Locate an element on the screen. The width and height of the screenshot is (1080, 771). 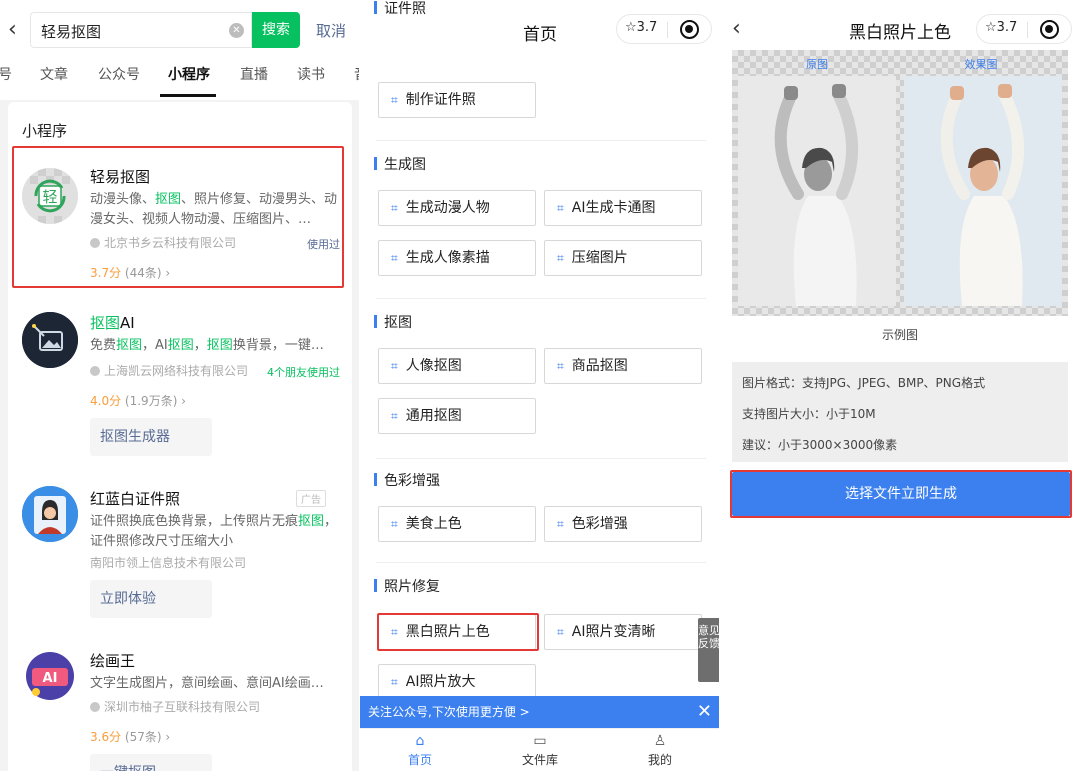
home-icon: ⌂ is located at coordinates (420, 741).